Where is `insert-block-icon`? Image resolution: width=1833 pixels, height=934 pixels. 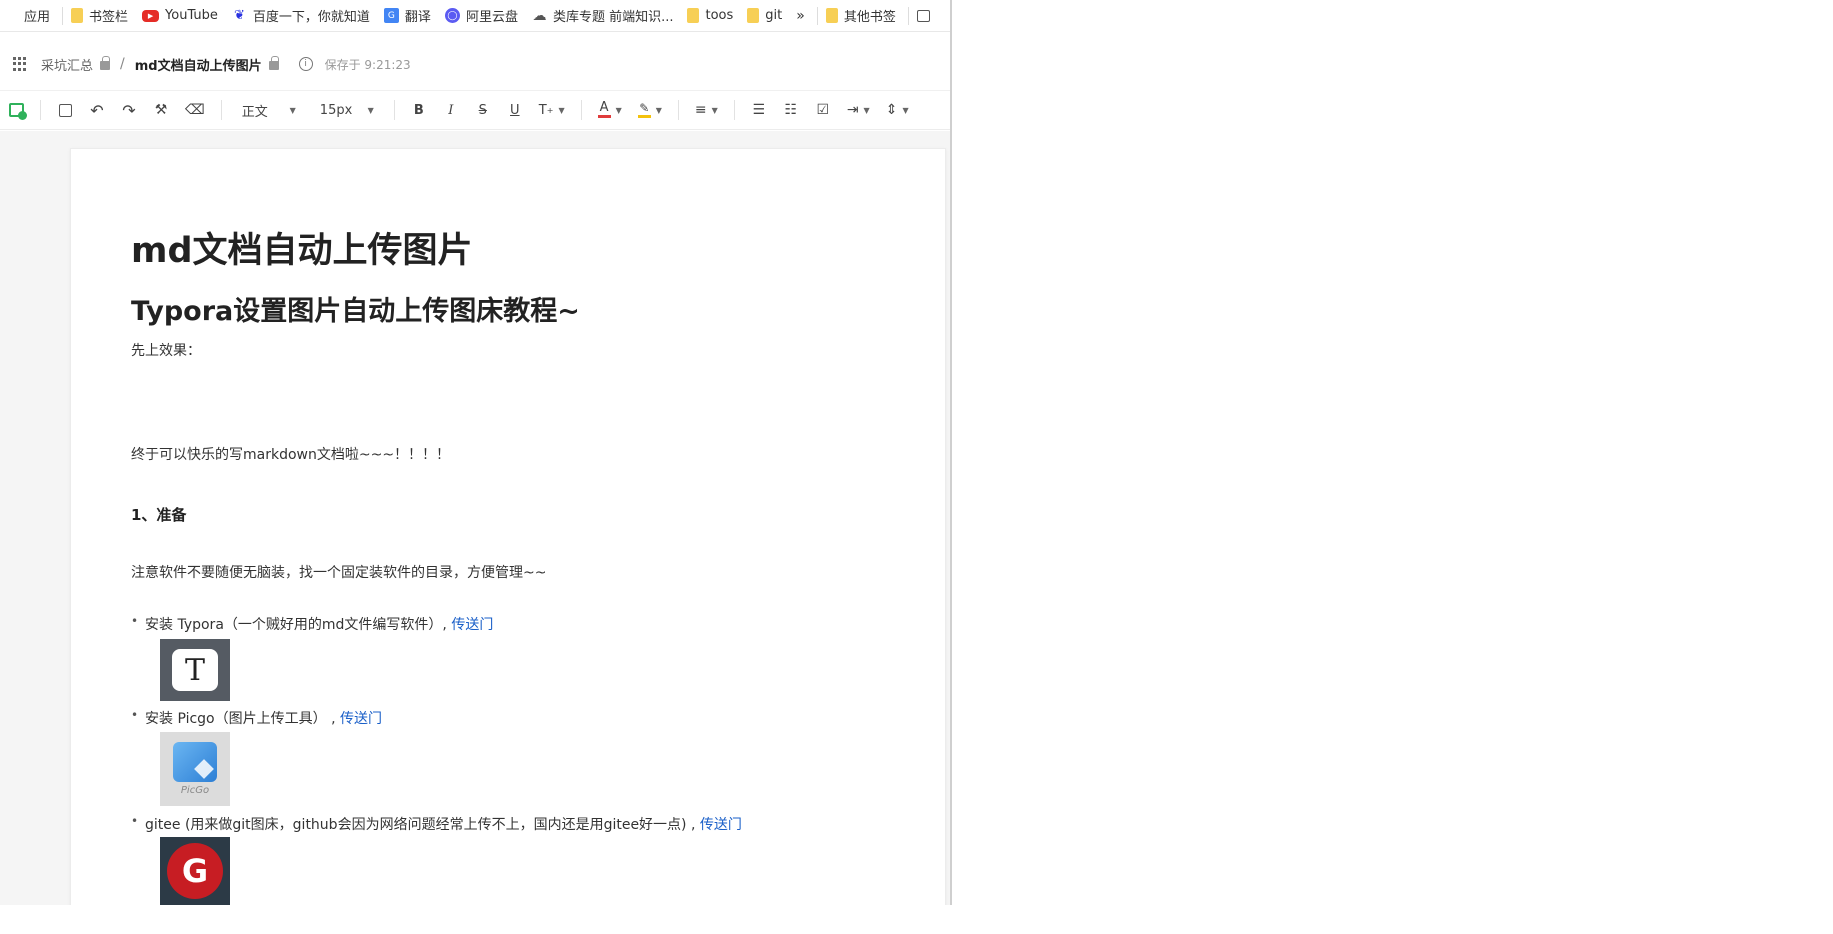
insert-block-icon is located at coordinates (17, 111).